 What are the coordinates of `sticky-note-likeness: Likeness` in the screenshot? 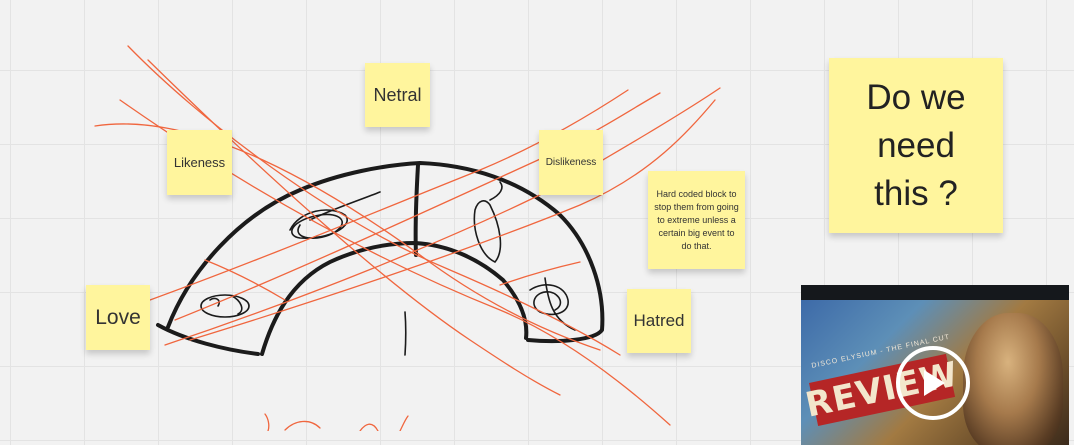 It's located at (199, 162).